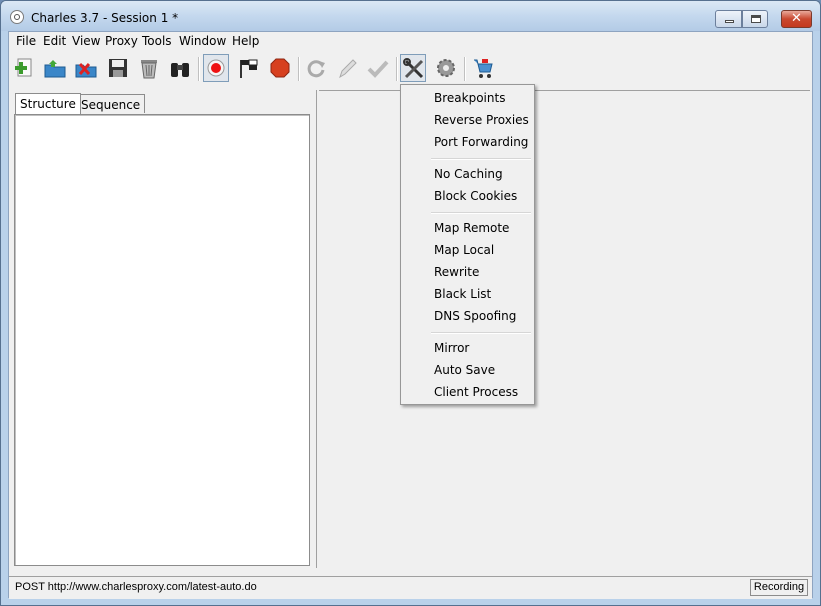 This screenshot has width=821, height=606. I want to click on menu-item-reverse-proxies: Reverse Proxies, so click(481, 120).